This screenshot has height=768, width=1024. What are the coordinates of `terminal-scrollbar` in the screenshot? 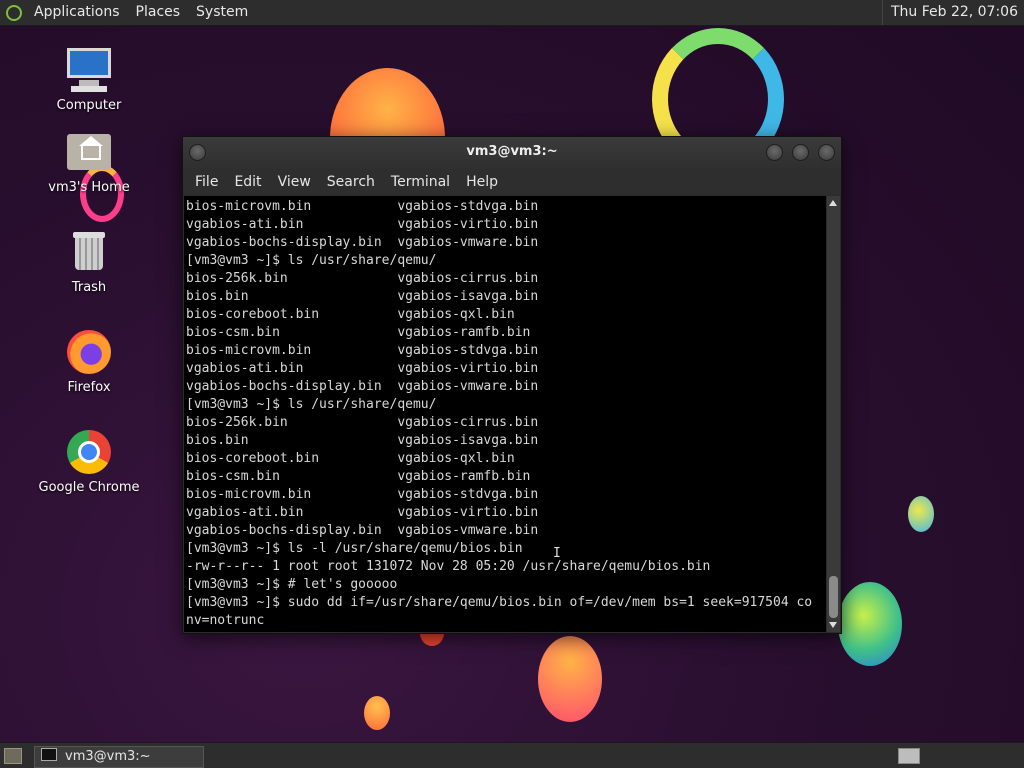 It's located at (833, 414).